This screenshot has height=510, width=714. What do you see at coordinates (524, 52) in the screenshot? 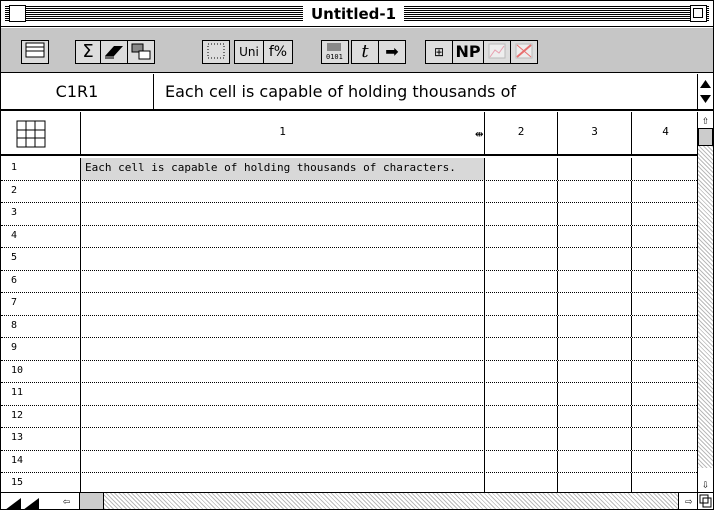
I see `no-chart-icon` at bounding box center [524, 52].